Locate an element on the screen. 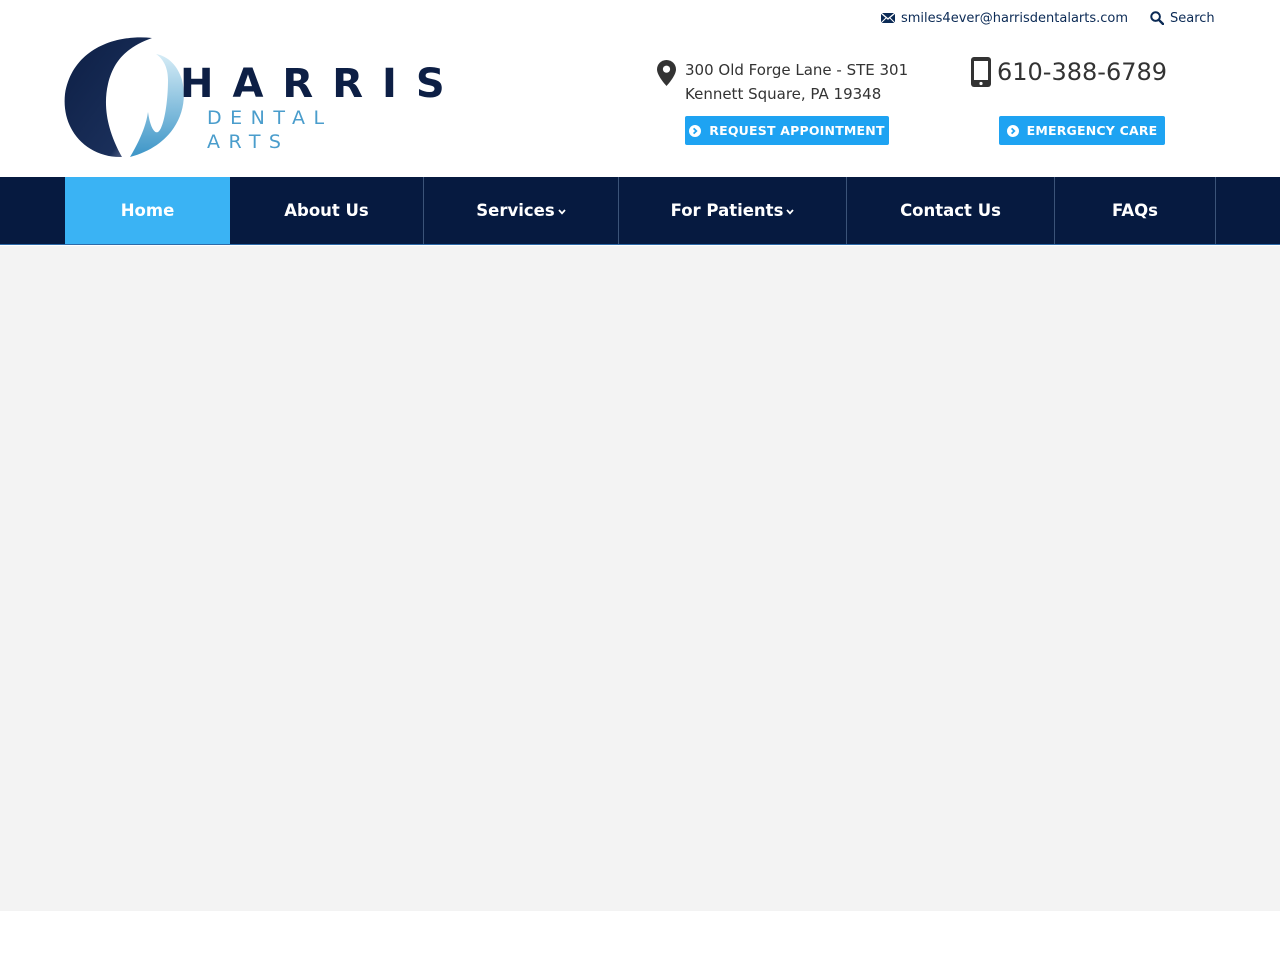 Image resolution: width=1280 pixels, height=960 pixels. nav-item-label: Home is located at coordinates (147, 210).